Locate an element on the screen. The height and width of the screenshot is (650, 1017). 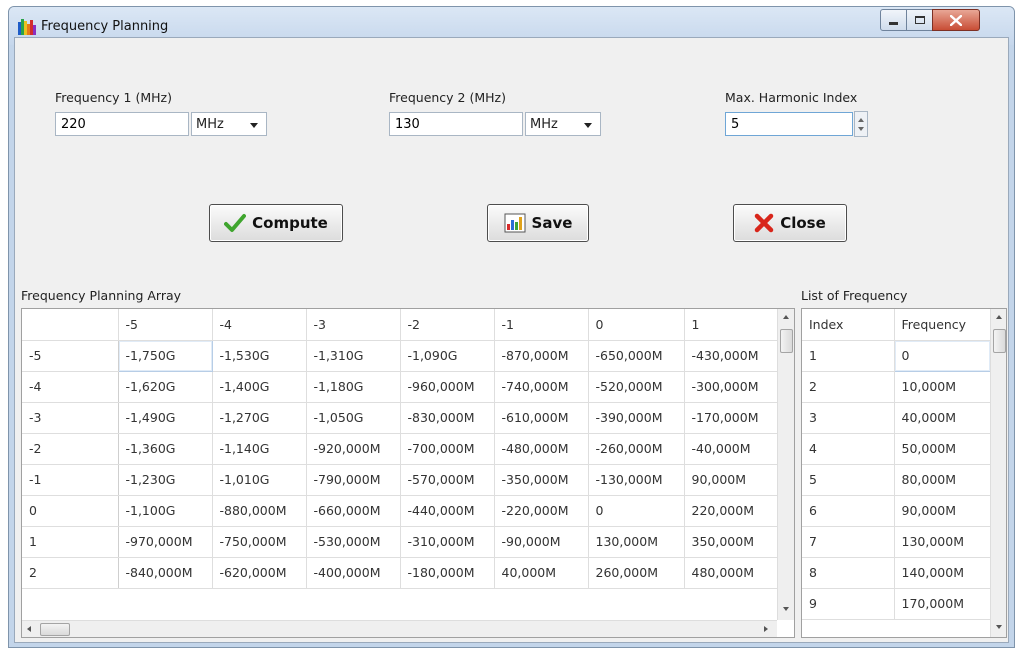
close-button: Close is located at coordinates (790, 223).